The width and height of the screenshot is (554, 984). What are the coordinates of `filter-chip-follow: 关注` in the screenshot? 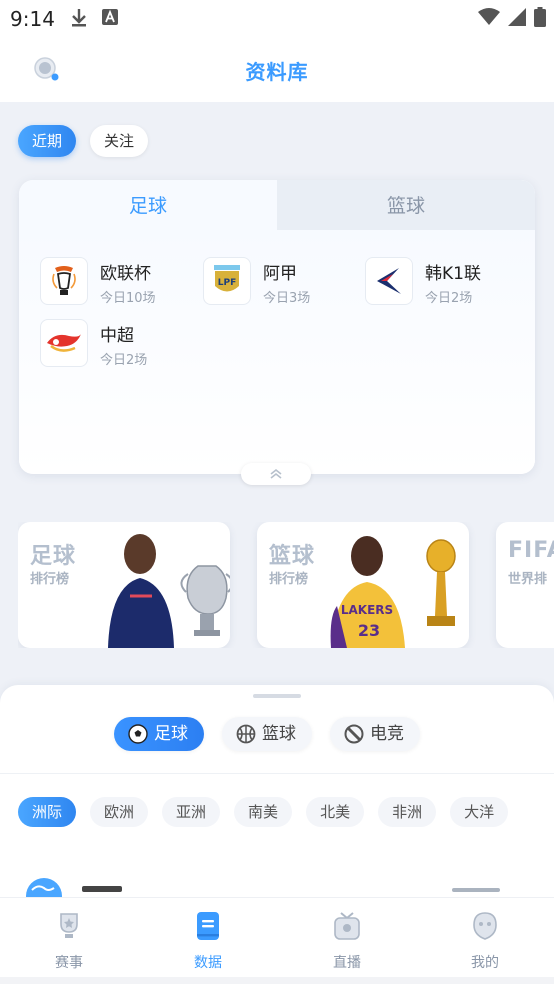 It's located at (119, 141).